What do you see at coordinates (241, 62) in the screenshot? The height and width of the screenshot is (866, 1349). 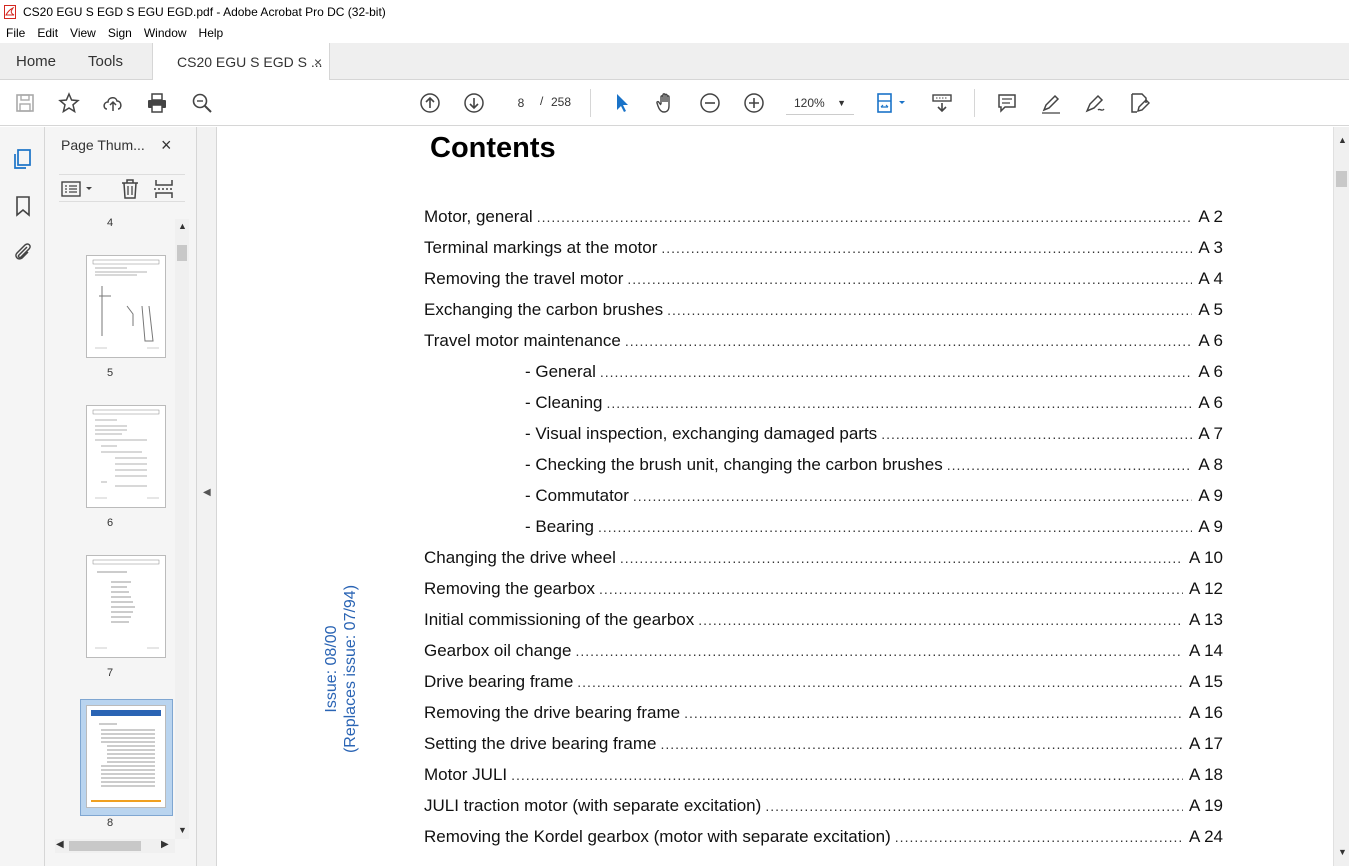 I see `tab-document: CS20 EGU S EGD S ... ×` at bounding box center [241, 62].